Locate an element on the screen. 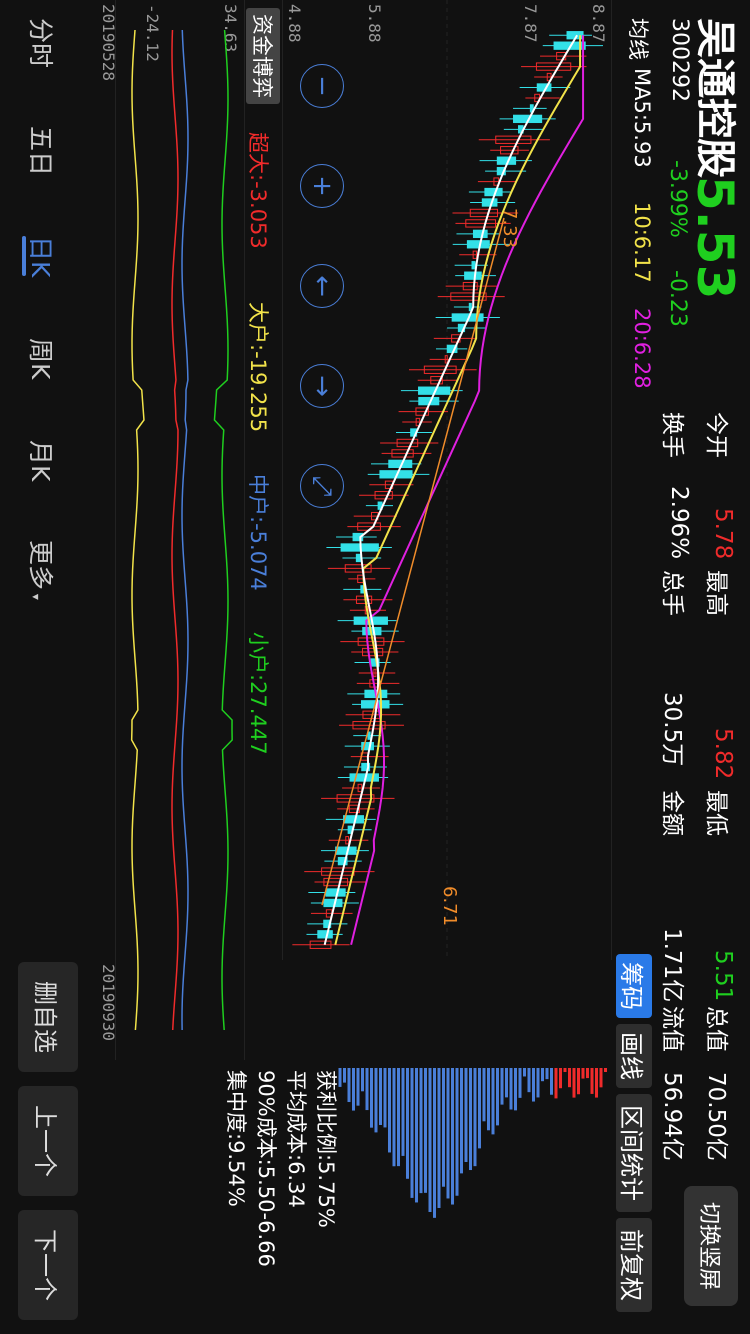  tab-daily-k: 日K is located at coordinates (42, 256).